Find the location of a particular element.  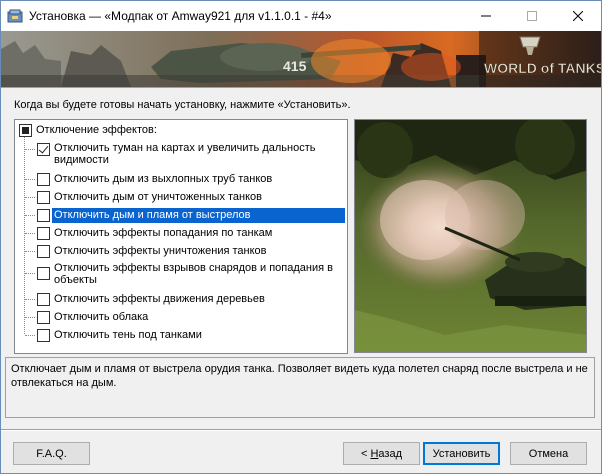

tree-root: Отключение эффектов: is located at coordinates (181, 132).